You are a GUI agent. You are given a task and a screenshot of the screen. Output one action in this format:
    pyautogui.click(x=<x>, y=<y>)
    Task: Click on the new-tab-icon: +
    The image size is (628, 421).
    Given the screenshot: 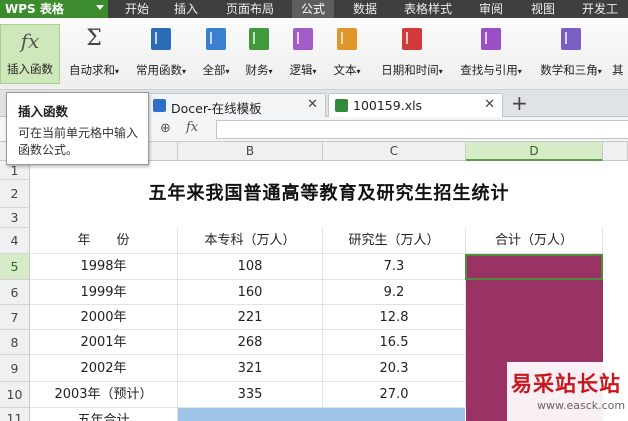 What is the action you would take?
    pyautogui.click(x=519, y=103)
    